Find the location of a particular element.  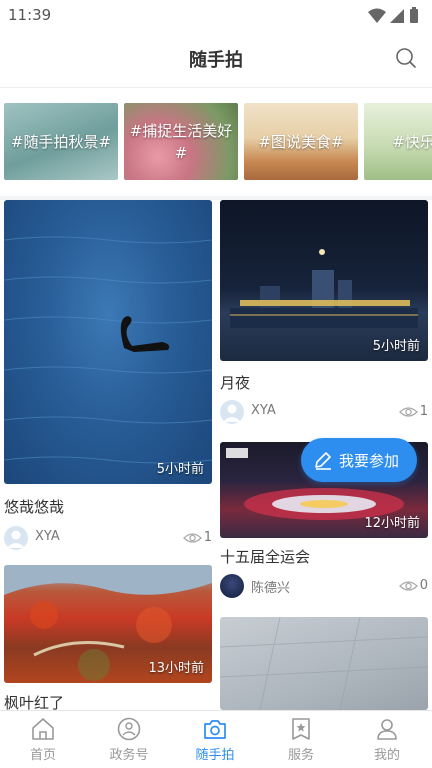

app-header: 随手拍 is located at coordinates (216, 59).